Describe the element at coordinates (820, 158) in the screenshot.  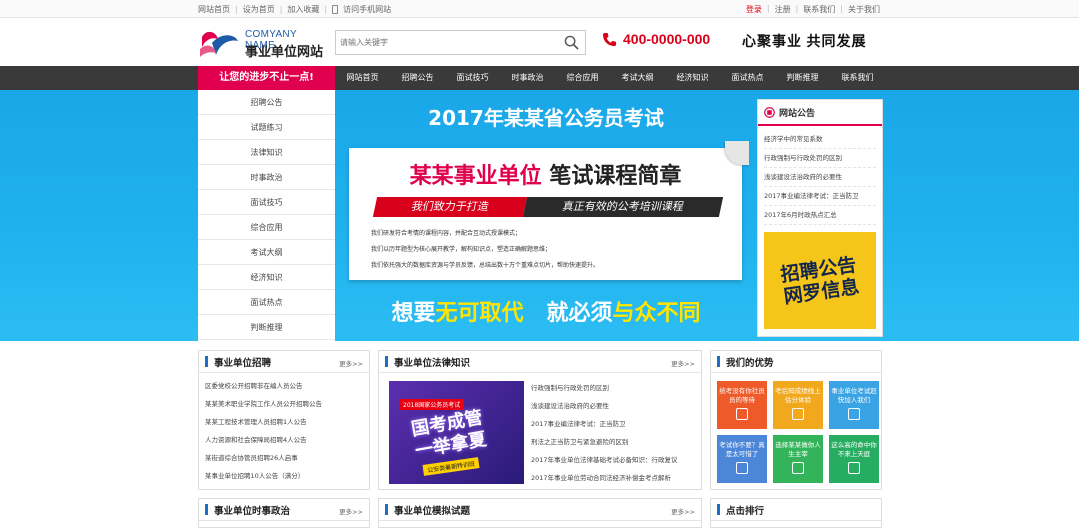
I see `notice-item: 行政强制与行政处罚的区别` at that location.